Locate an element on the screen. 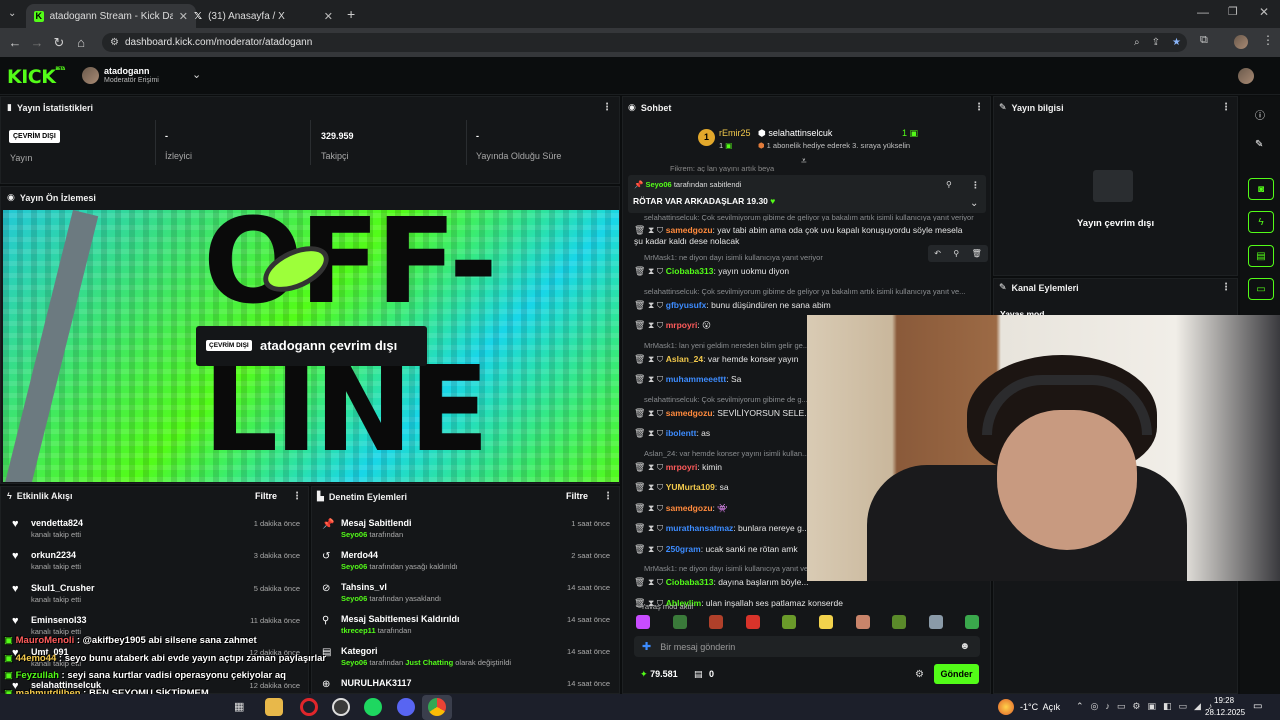 This screenshot has height=720, width=1280. extensions-icon: ⧉ is located at coordinates (1204, 40).